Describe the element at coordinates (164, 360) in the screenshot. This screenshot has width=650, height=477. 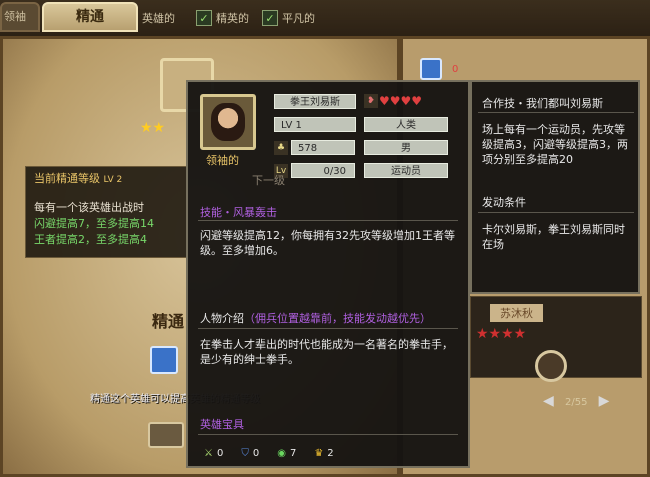
I see `book-icon` at that location.